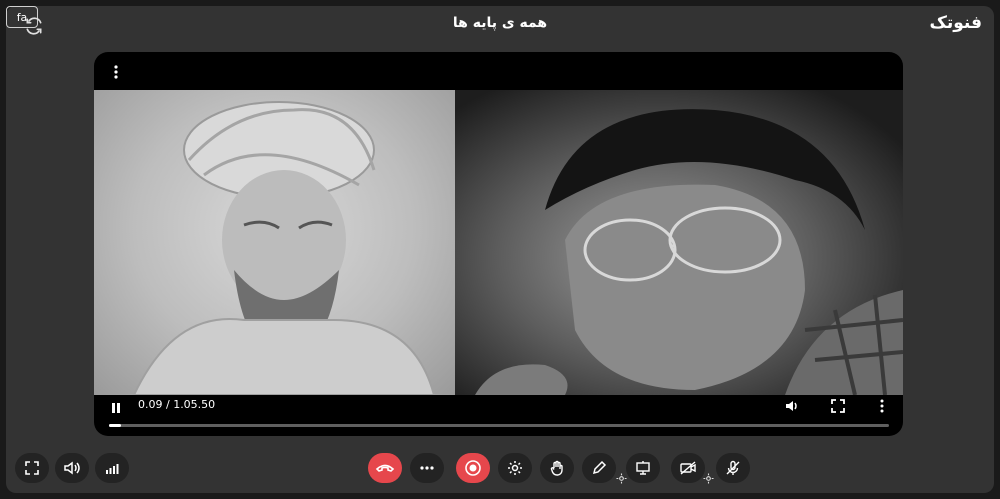 This screenshot has height=499, width=1000. I want to click on player-more-button, so click(882, 406).